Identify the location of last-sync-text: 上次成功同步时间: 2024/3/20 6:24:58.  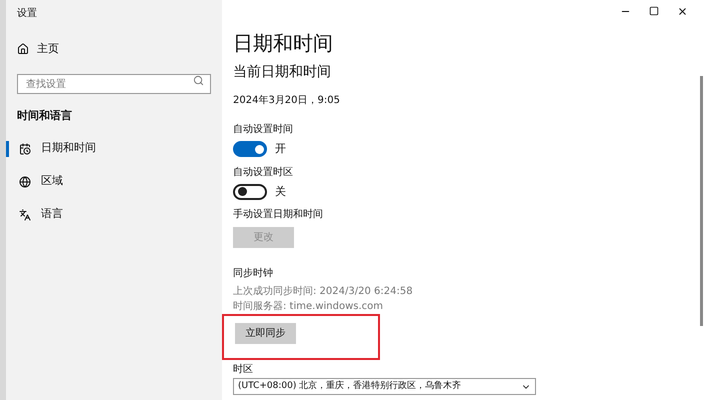
(323, 291).